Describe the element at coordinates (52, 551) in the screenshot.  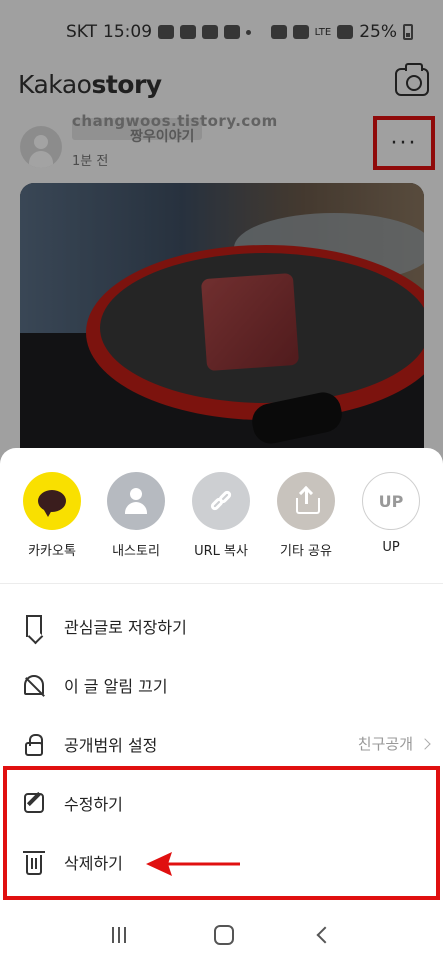
I see `share-label: 카카오톡` at that location.